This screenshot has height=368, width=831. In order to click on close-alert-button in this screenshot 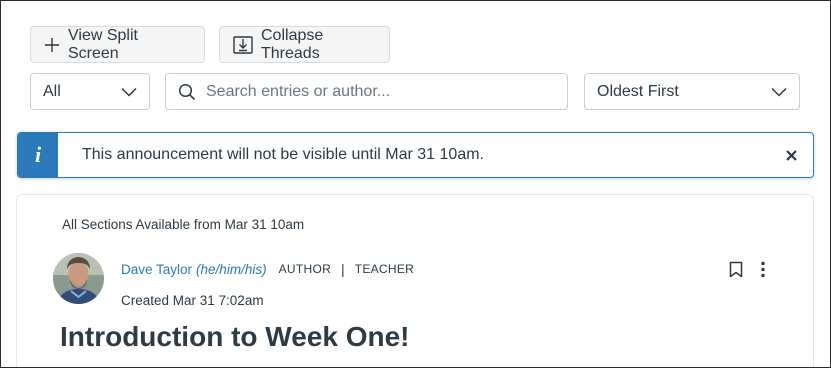, I will do `click(791, 155)`.